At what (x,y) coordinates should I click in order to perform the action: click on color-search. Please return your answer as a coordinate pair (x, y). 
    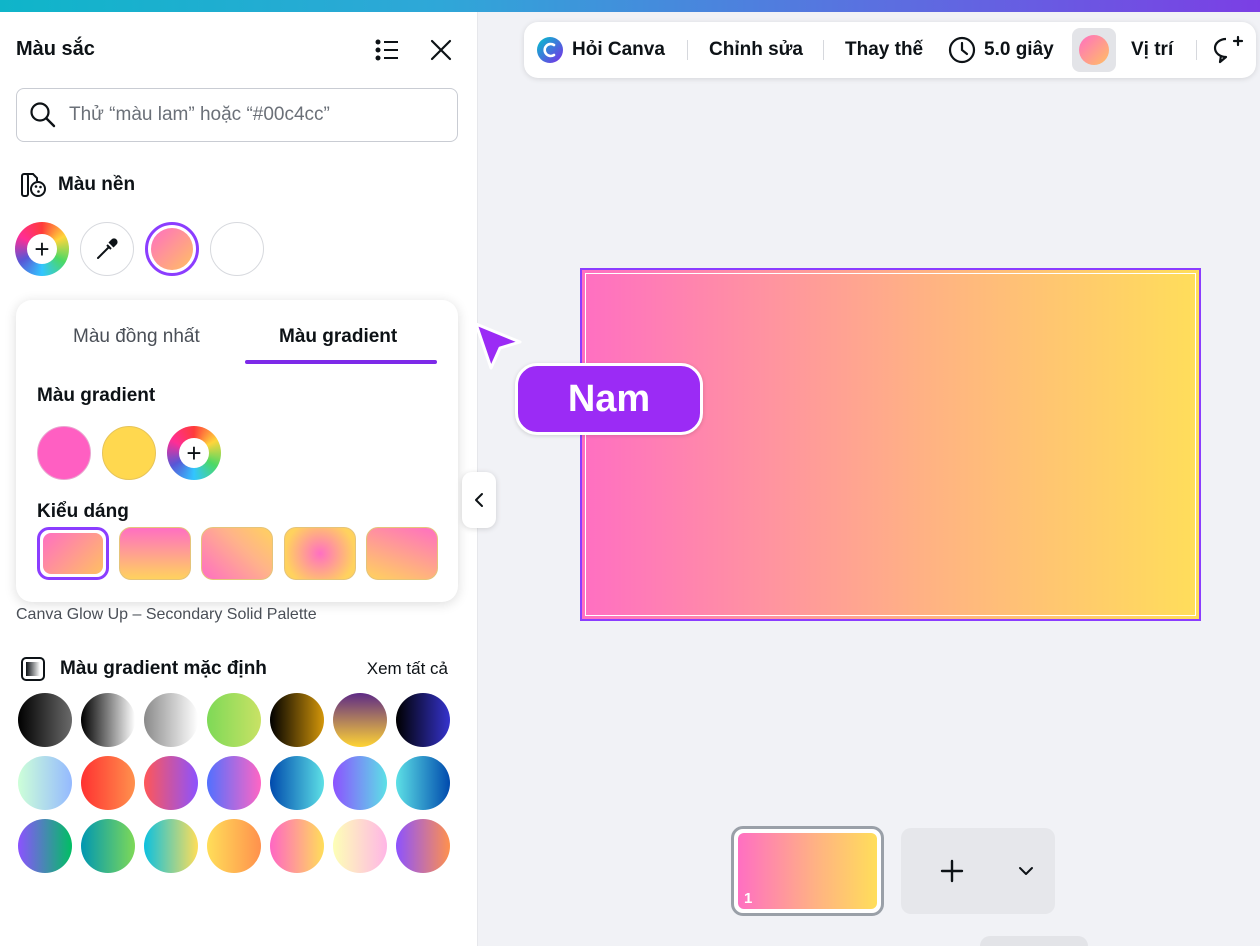
    Looking at the image, I should click on (237, 115).